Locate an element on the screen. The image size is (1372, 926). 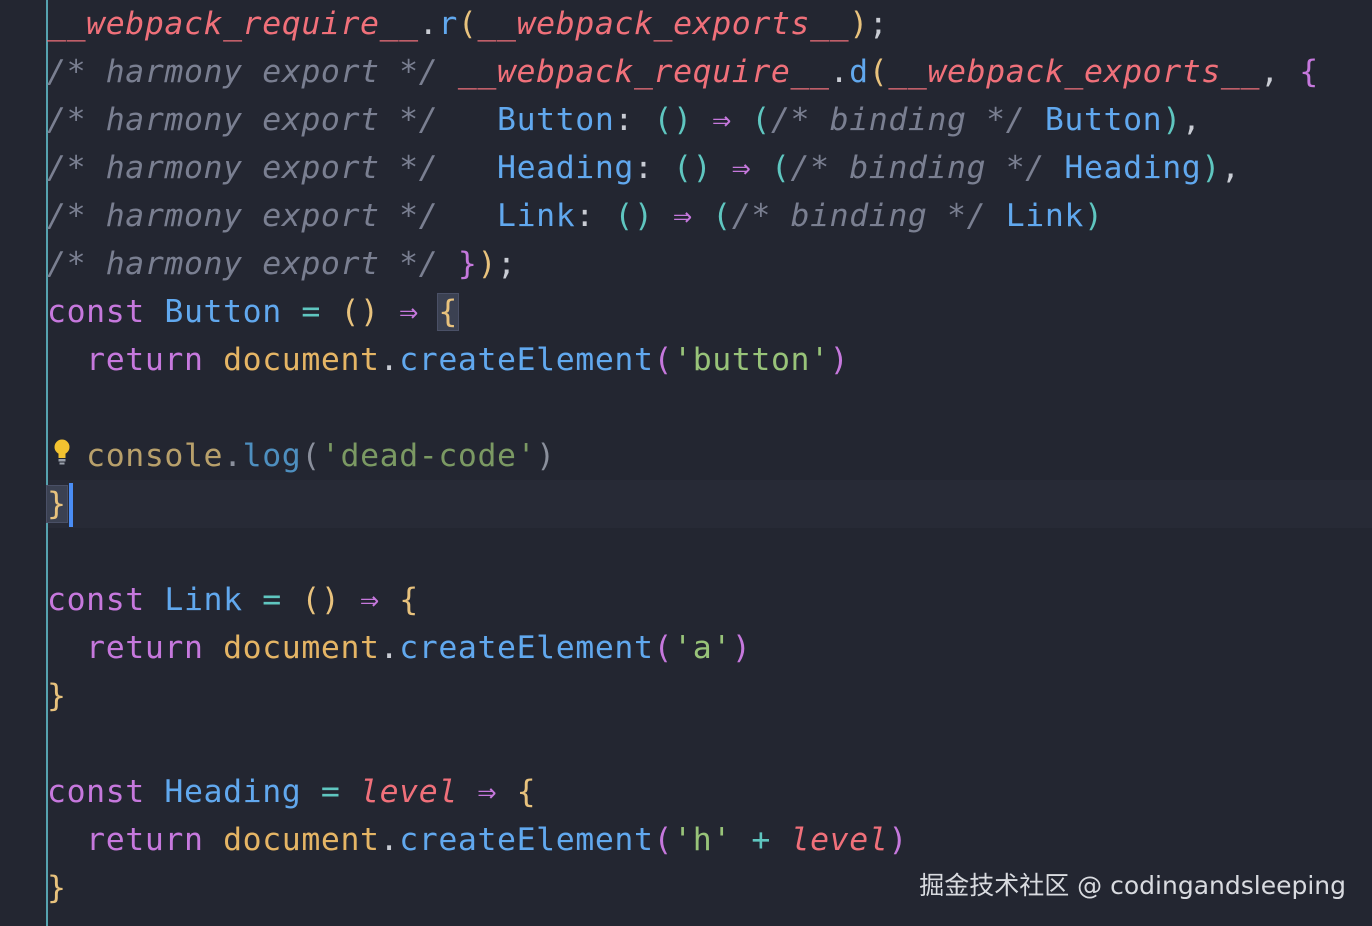
code-line: const Link = () ⇒ { is located at coordinates (707, 600).